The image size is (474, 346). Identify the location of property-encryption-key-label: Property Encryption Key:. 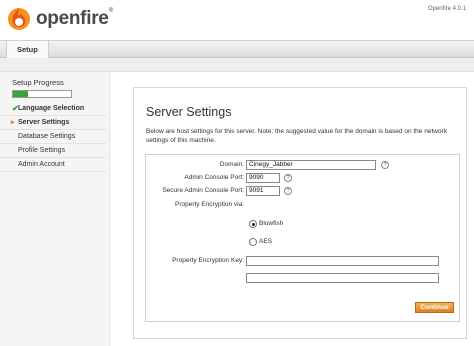
(208, 260).